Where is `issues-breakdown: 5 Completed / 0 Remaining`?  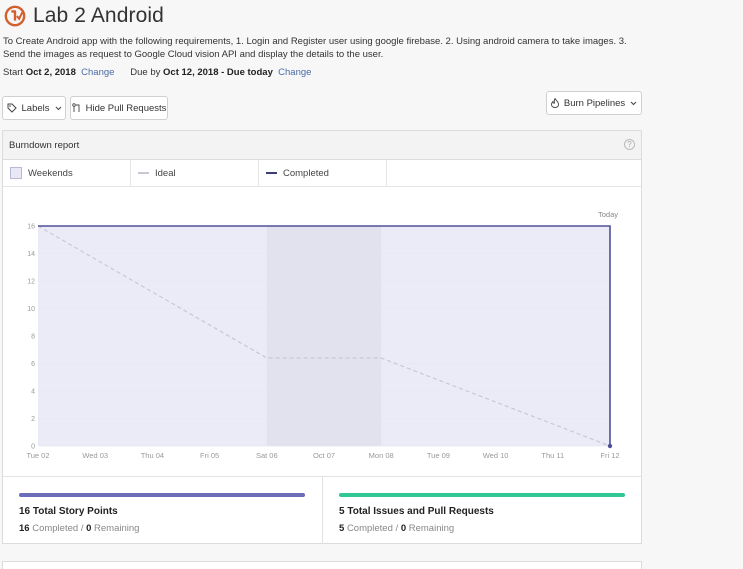 issues-breakdown: 5 Completed / 0 Remaining is located at coordinates (396, 528).